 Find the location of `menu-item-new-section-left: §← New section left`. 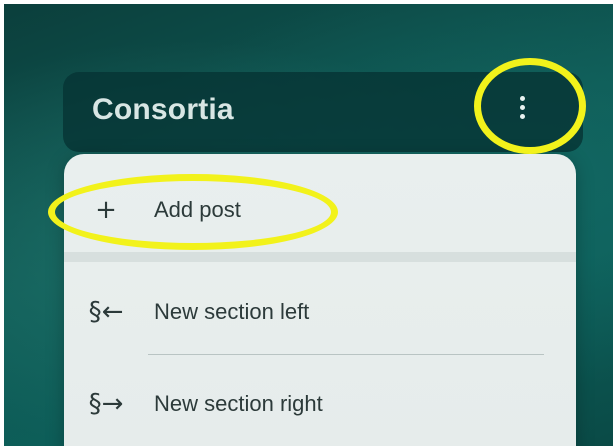

menu-item-new-section-left: §← New section left is located at coordinates (320, 312).